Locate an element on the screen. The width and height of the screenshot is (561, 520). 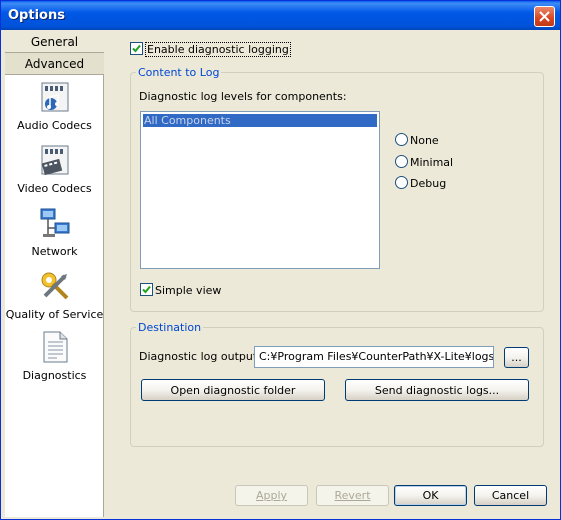
log-output-label: Diagnostic log output is located at coordinates (198, 356).